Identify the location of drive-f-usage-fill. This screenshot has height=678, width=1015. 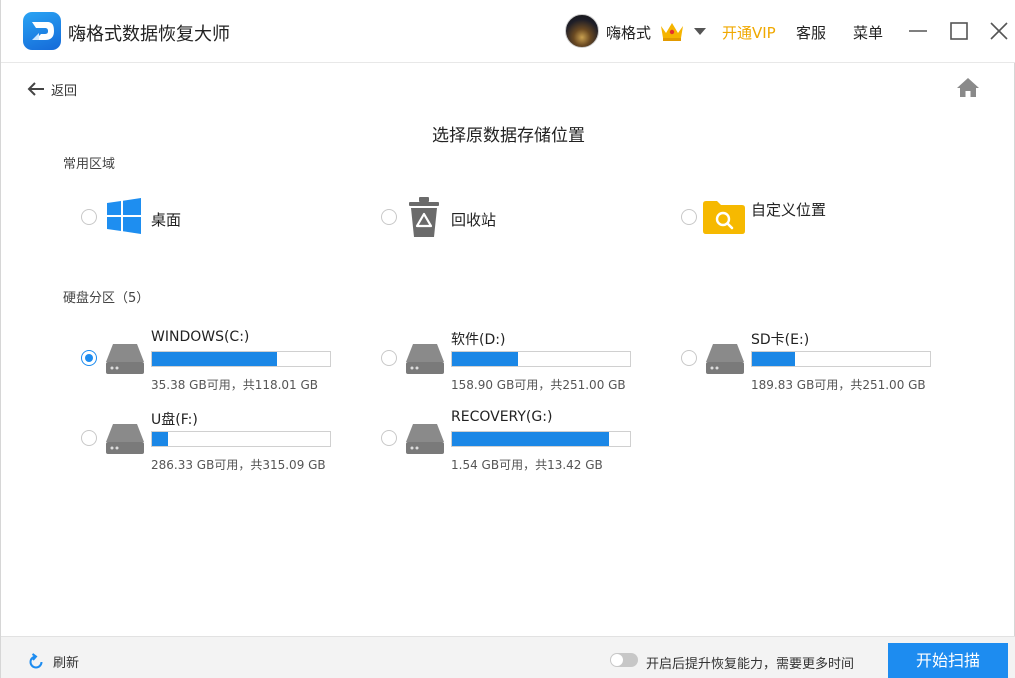
(160, 439).